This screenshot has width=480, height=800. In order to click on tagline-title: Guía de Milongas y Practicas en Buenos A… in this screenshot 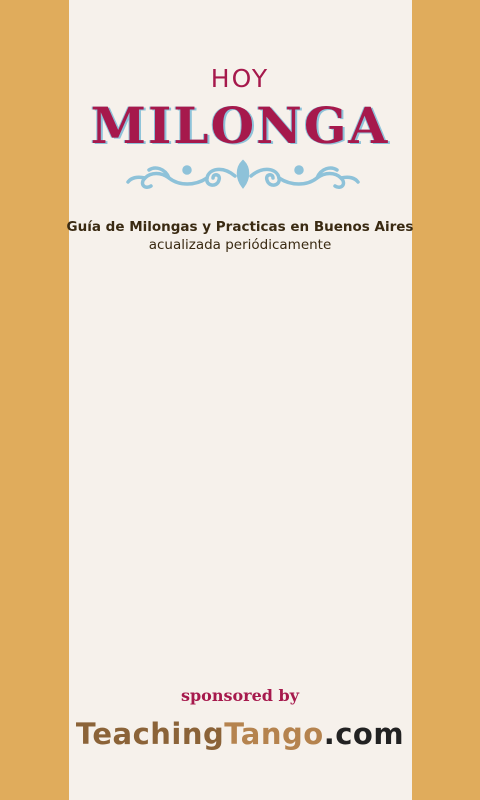, I will do `click(240, 227)`.